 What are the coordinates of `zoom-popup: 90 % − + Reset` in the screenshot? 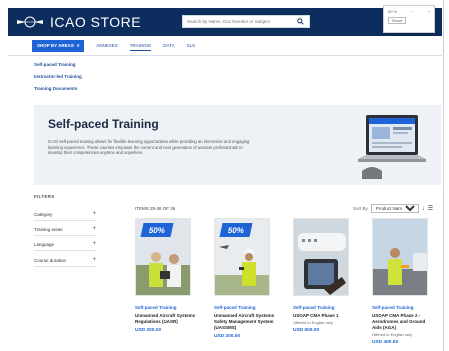 It's located at (409, 19).